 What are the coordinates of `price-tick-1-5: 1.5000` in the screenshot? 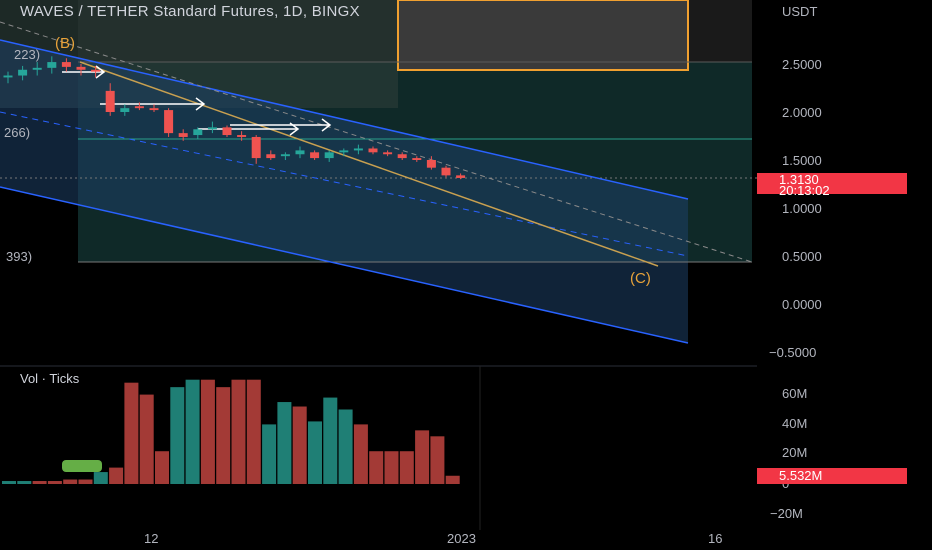 It's located at (802, 160).